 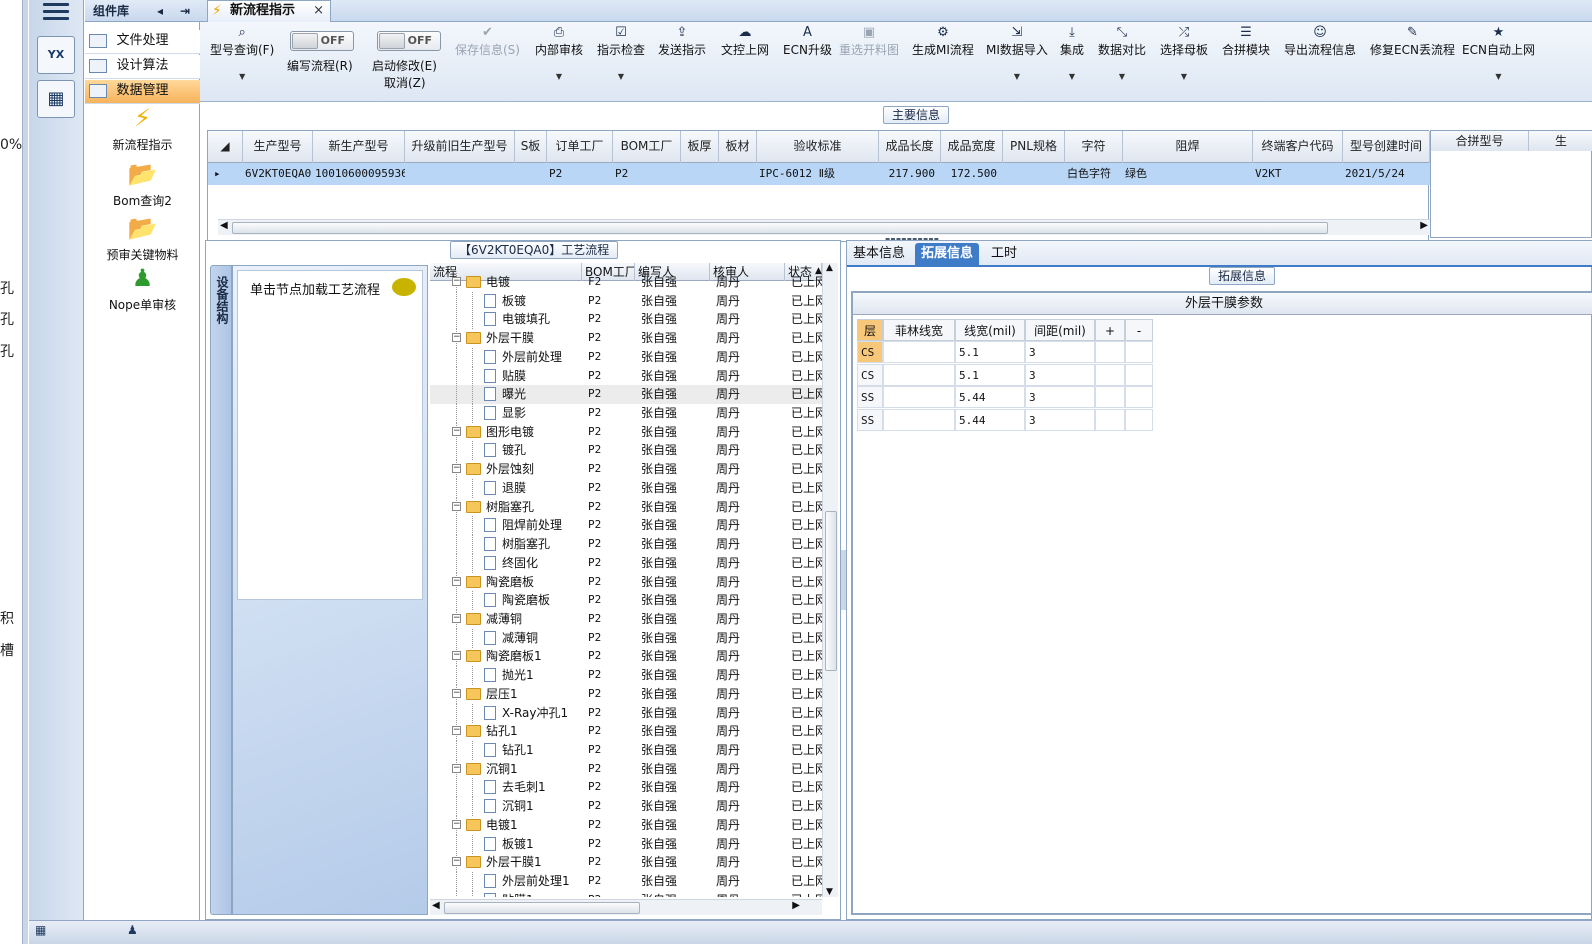 What do you see at coordinates (626, 395) in the screenshot?
I see `tree-row: 曝光 P2 张自强 周丹 已上网` at bounding box center [626, 395].